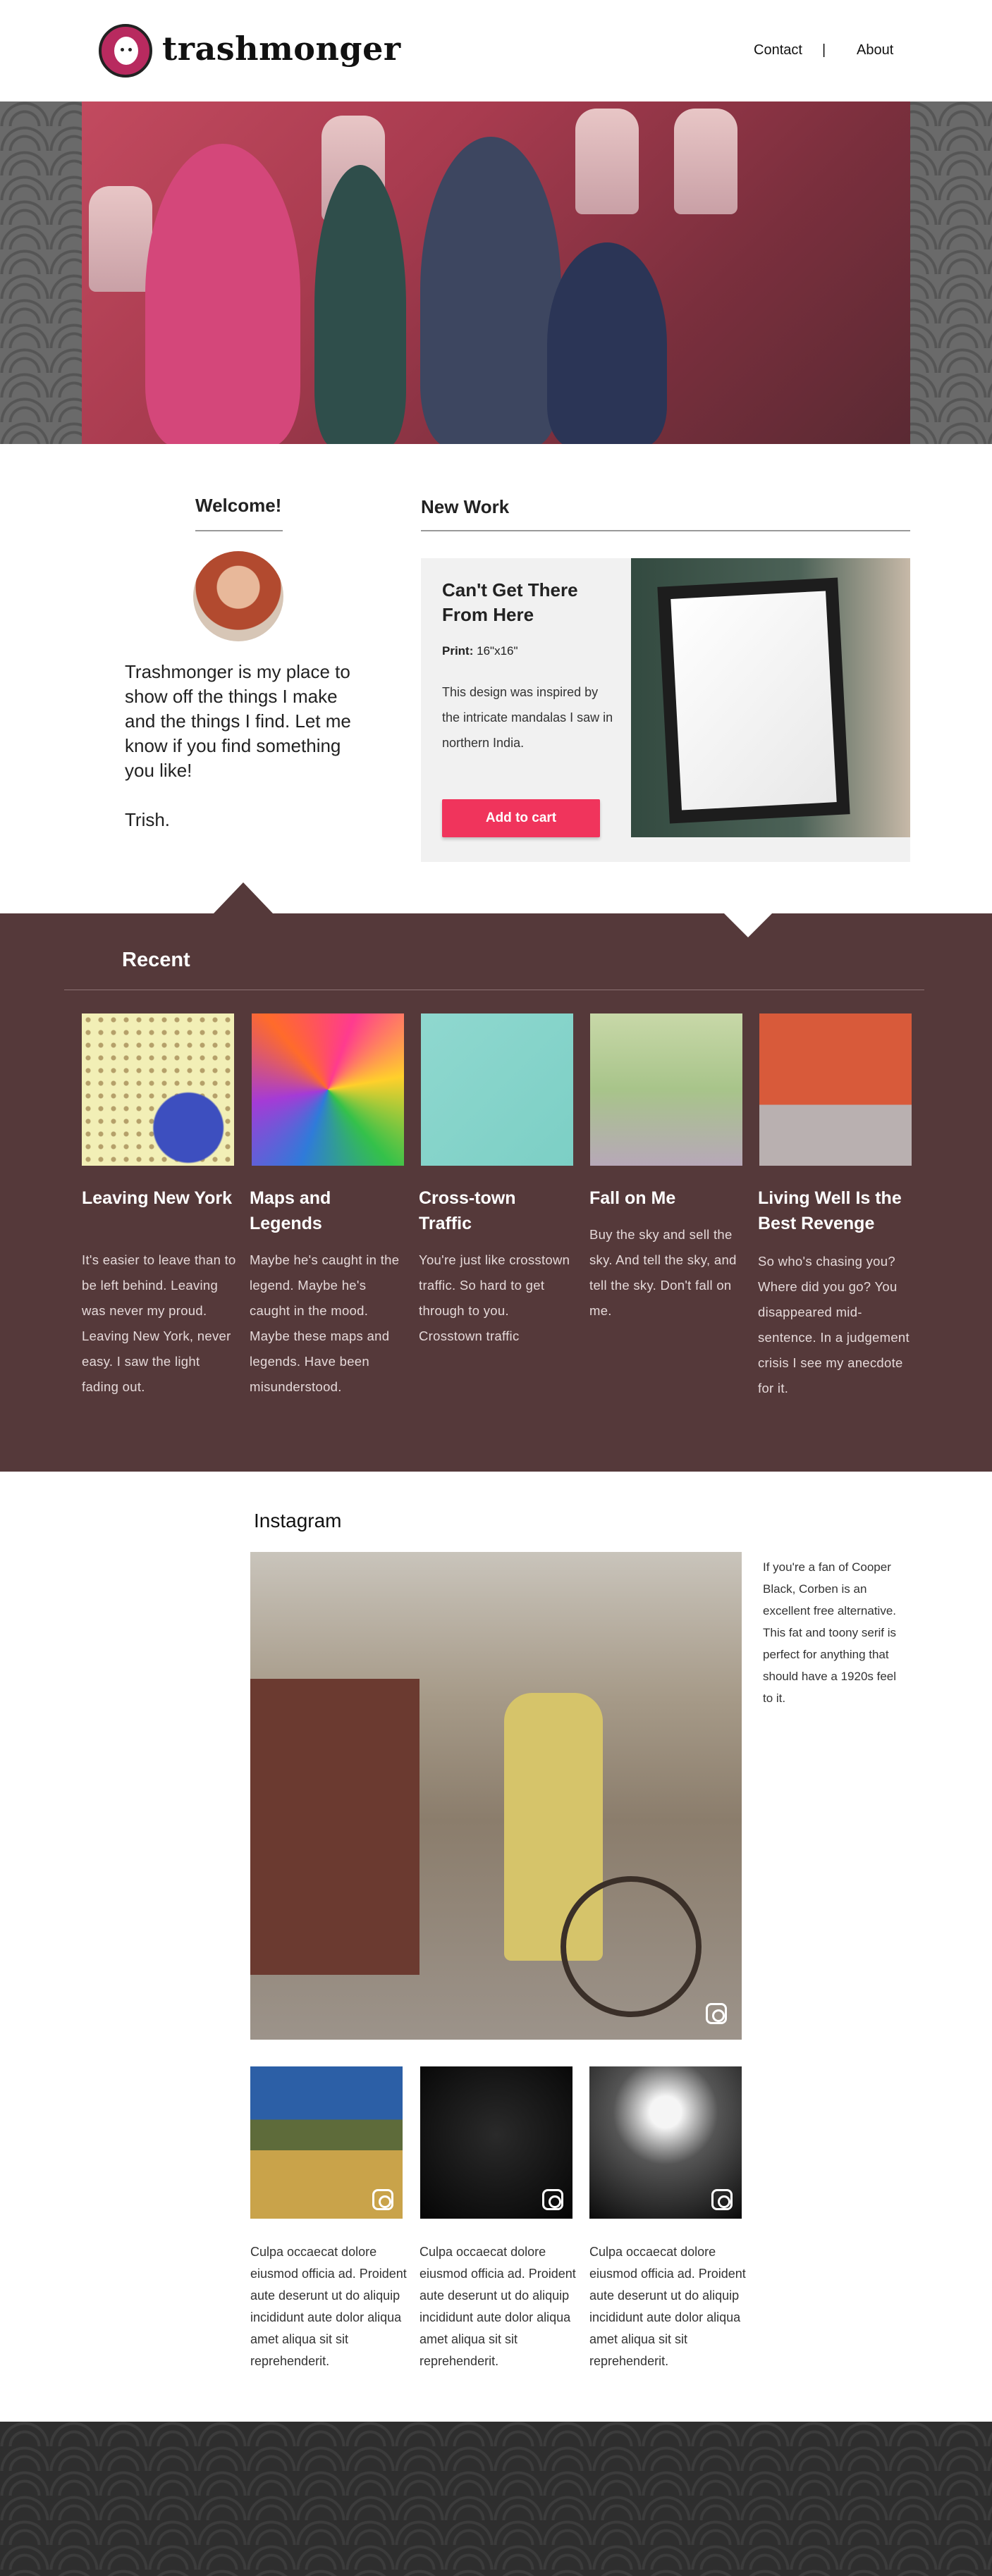  Describe the element at coordinates (148, 819) in the screenshot. I see `signature: Trish.` at that location.